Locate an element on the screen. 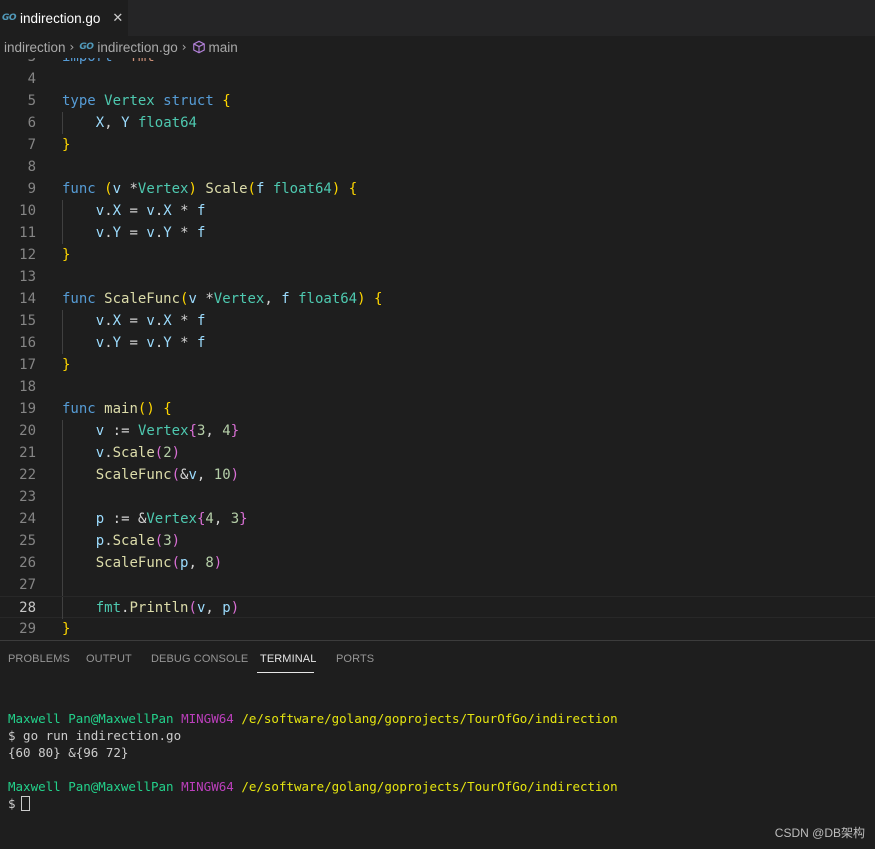 This screenshot has width=875, height=849. code-text: v.X = v.X * f is located at coordinates (150, 321).